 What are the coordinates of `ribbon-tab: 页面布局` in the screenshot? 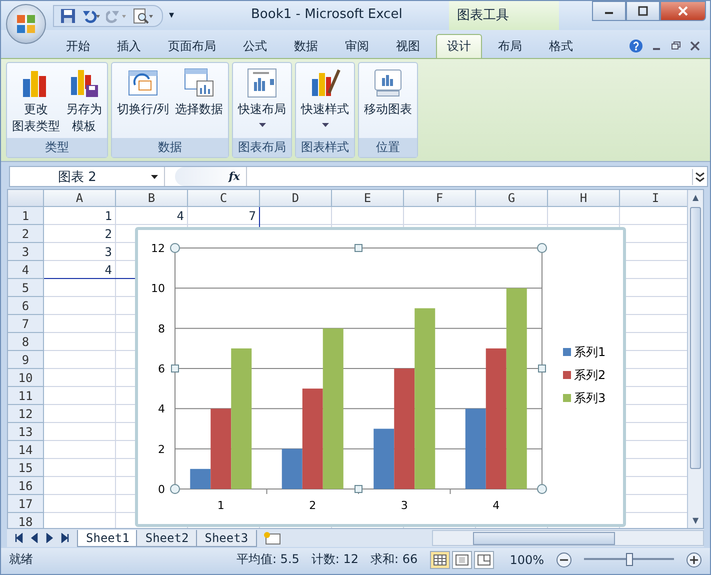 It's located at (192, 46).